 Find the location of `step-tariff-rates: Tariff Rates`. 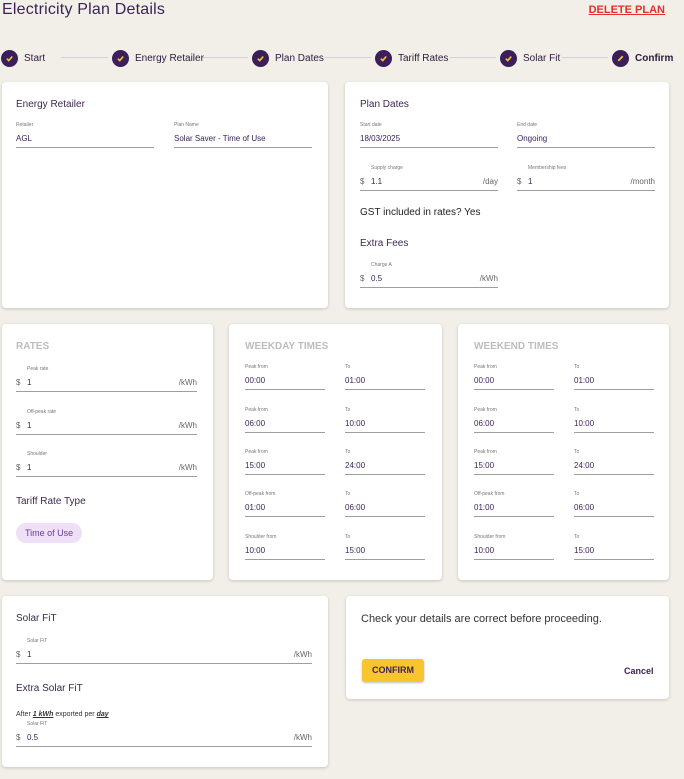

step-tariff-rates: Tariff Rates is located at coordinates (411, 58).